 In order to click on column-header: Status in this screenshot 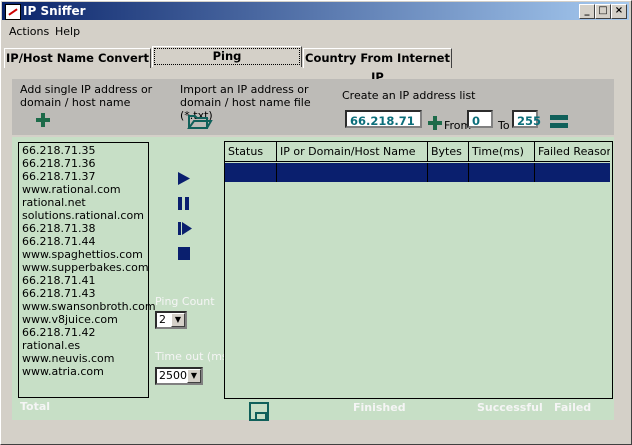, I will do `click(251, 152)`.